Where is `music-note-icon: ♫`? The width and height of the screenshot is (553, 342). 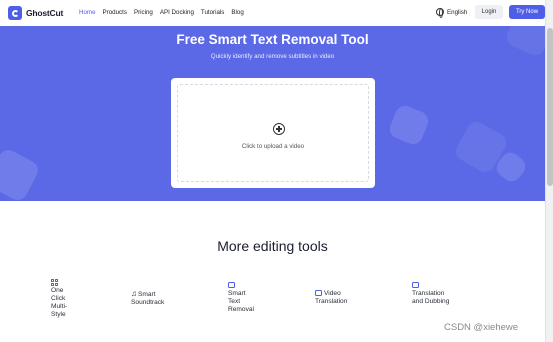 music-note-icon: ♫ is located at coordinates (134, 293).